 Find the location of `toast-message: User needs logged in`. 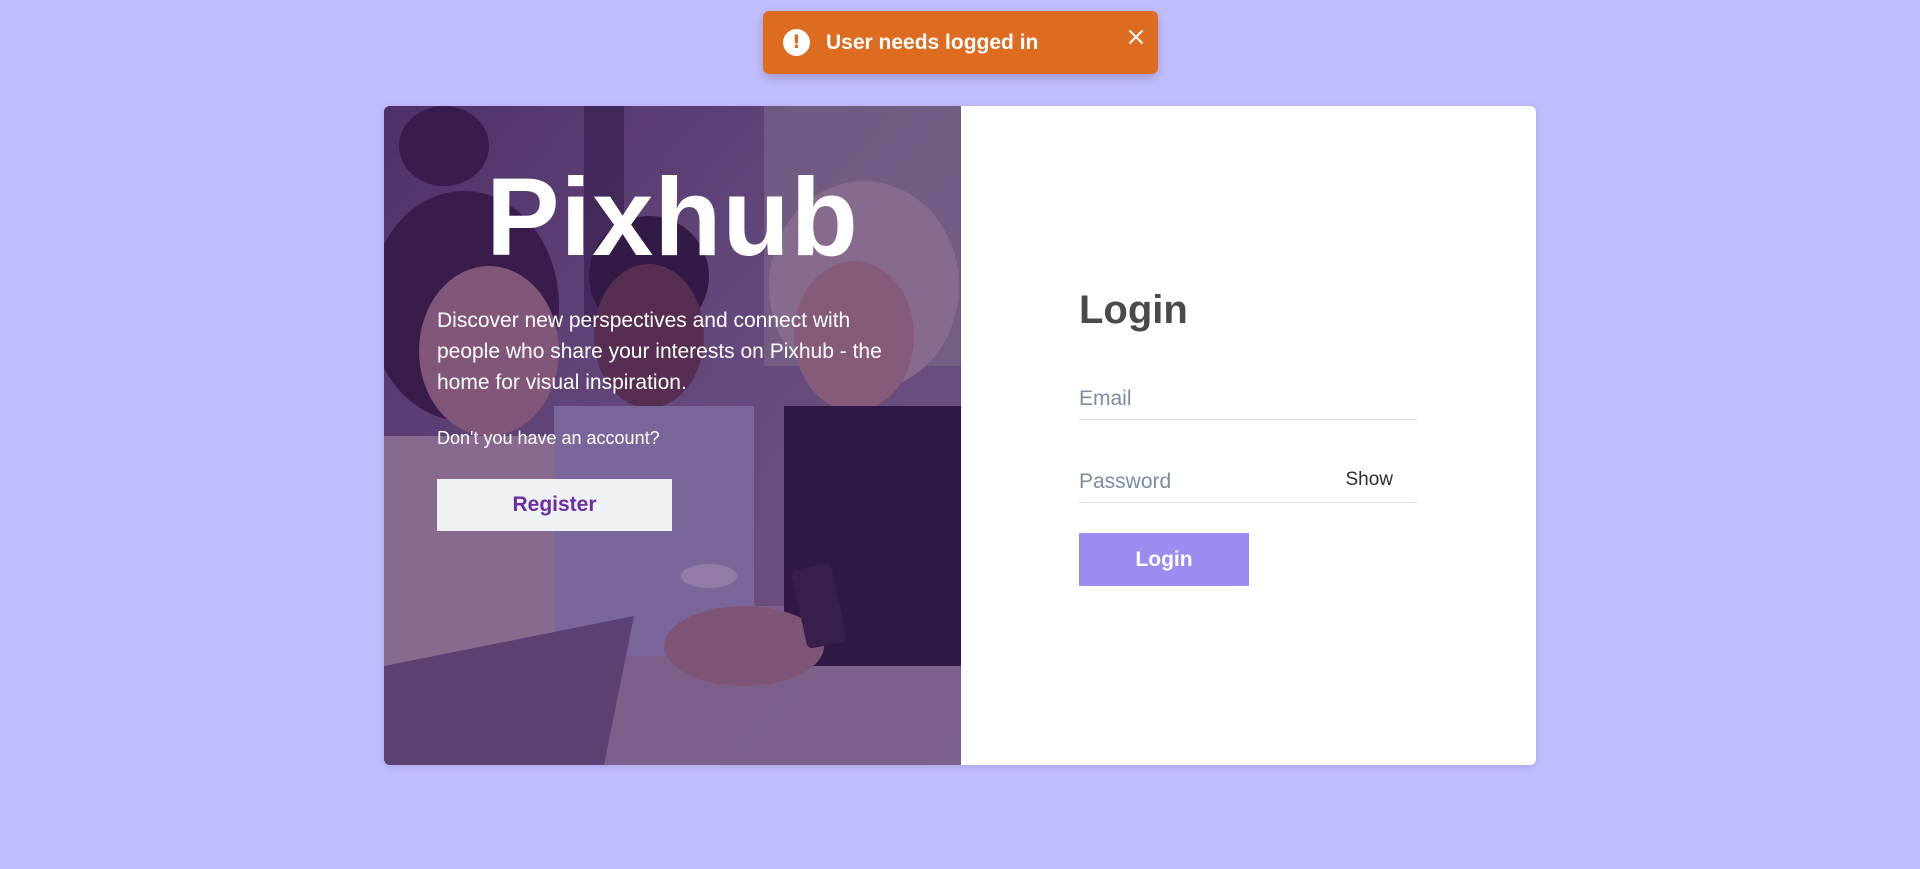

toast-message: User needs logged in is located at coordinates (932, 42).